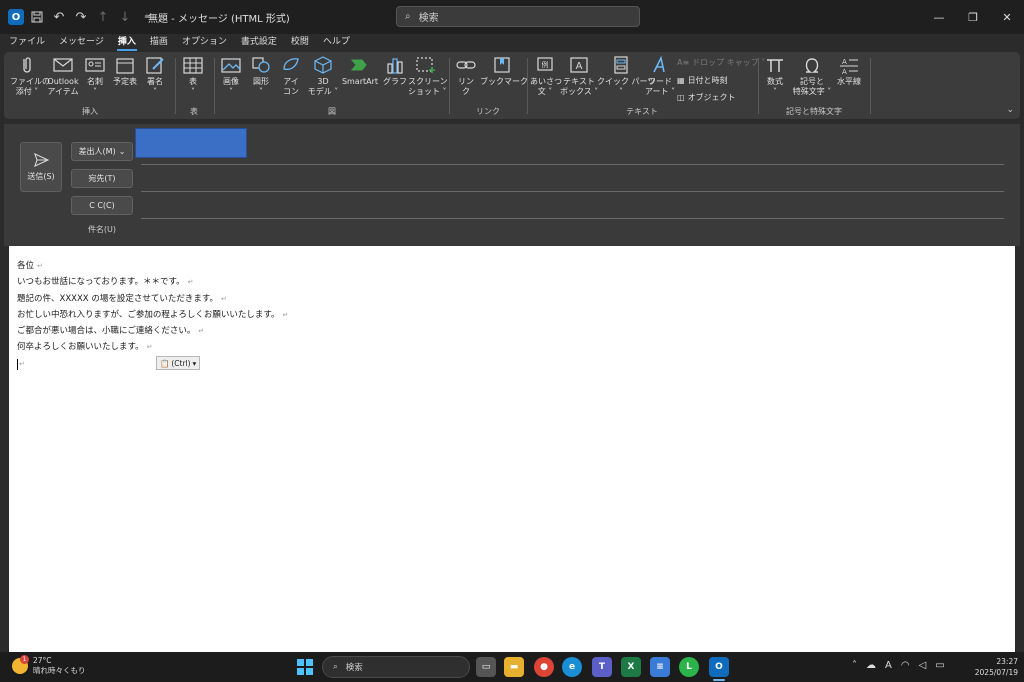 This screenshot has width=1024, height=682. Describe the element at coordinates (219, 19) in the screenshot. I see `window-title: 無題 - メッセージ (HTML 形式)` at that location.